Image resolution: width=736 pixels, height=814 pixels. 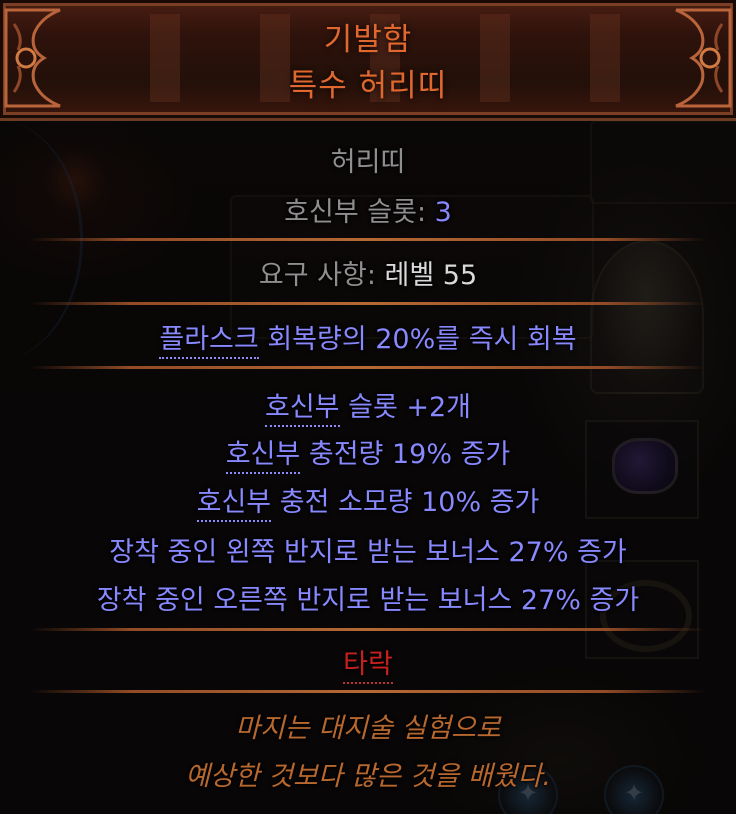 I want to click on mod-text: 충전량 19% 증가, so click(x=405, y=454).